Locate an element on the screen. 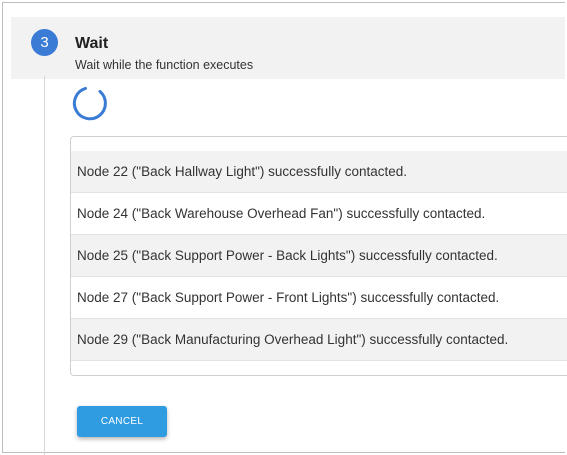  step-header: 3 Wait Wait while the function executes is located at coordinates (288, 48).